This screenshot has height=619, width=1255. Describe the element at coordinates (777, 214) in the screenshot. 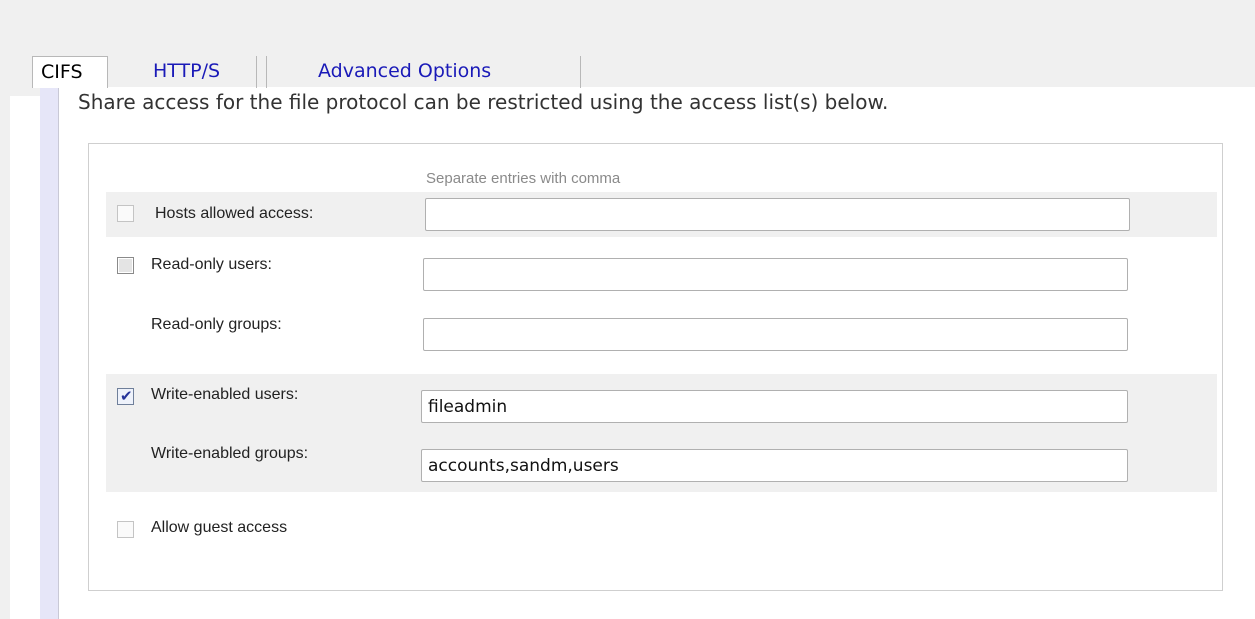

I see `hosts-allowed-input` at that location.